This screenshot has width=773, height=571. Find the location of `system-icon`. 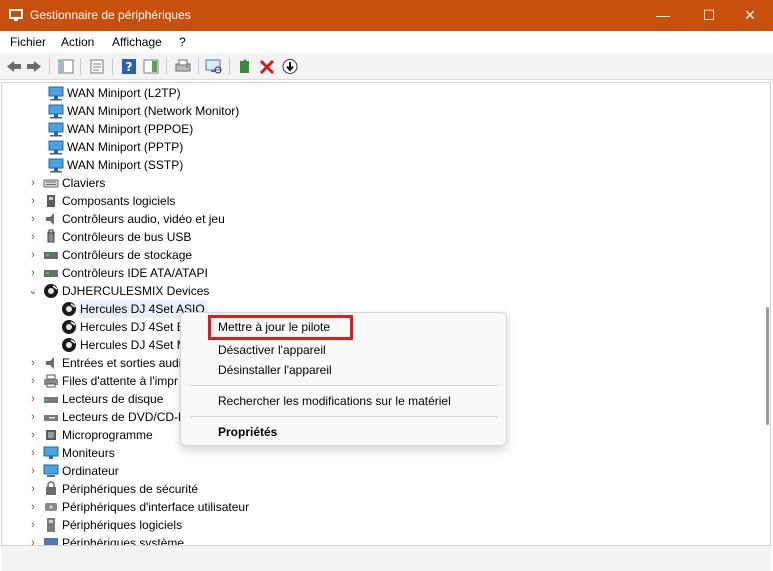

system-icon is located at coordinates (51, 541).